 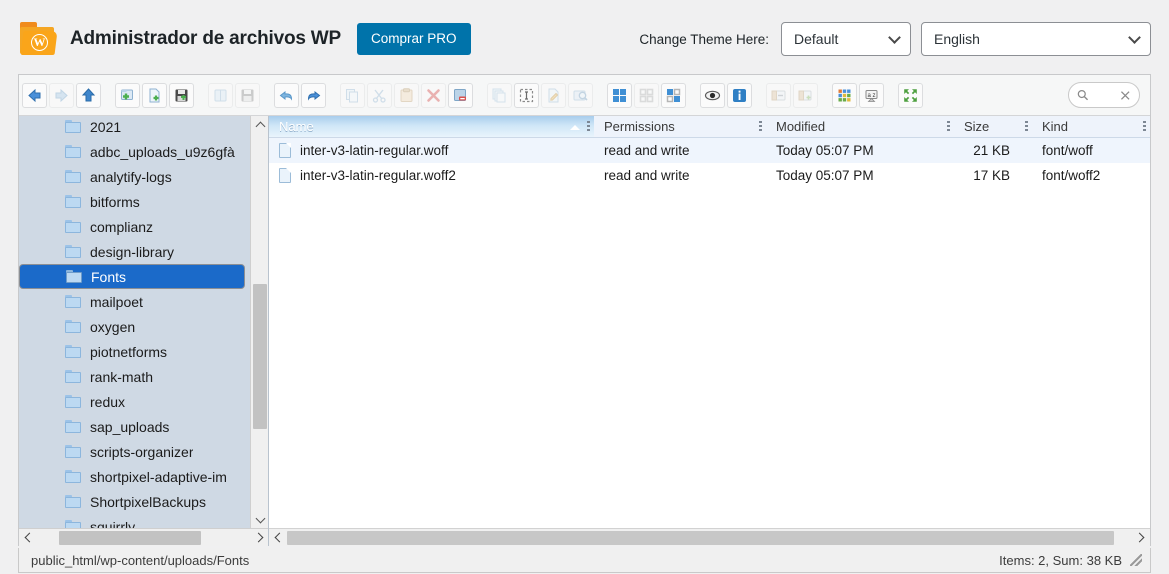 I want to click on tree-item-sap-uploads: sap_uploads, so click(x=135, y=426).